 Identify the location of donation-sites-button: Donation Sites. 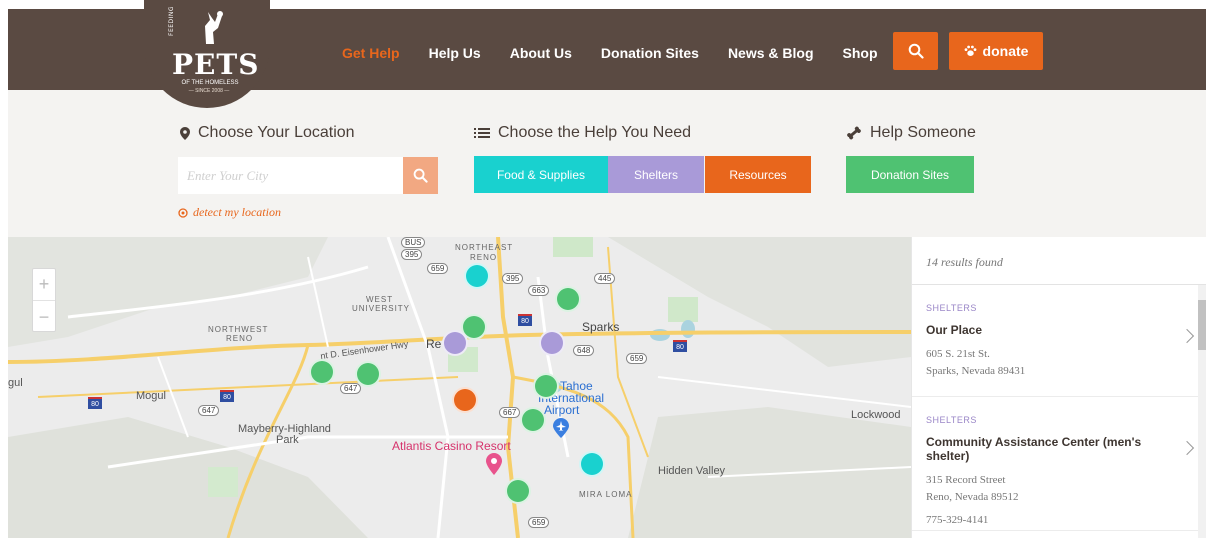
(910, 174).